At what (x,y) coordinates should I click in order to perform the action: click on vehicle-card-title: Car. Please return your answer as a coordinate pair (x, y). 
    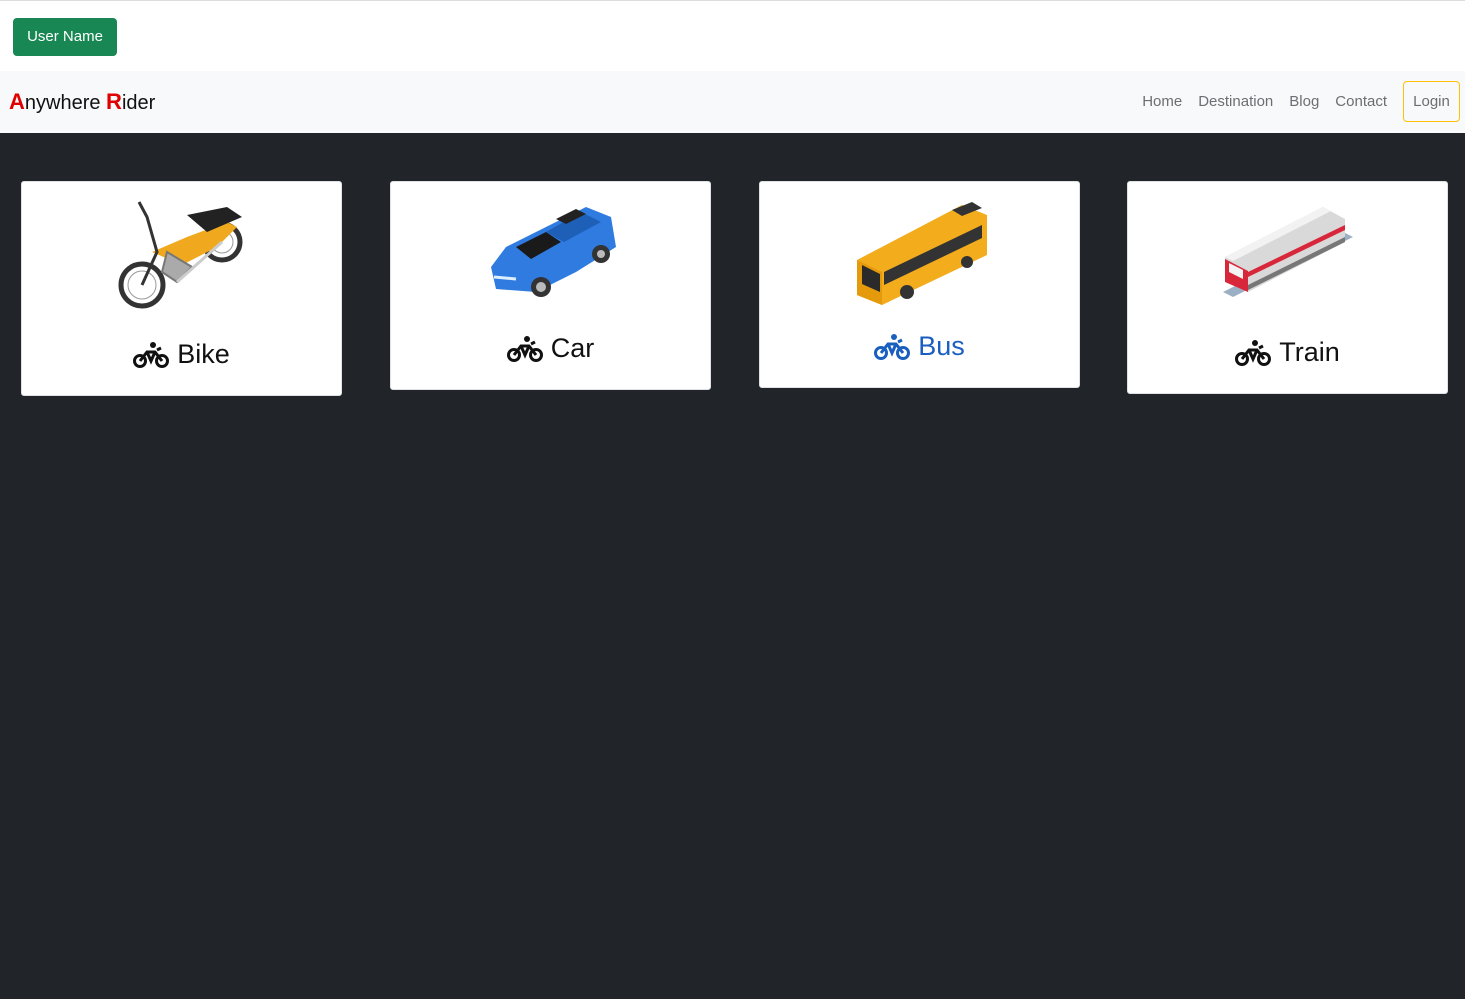
    Looking at the image, I should click on (572, 348).